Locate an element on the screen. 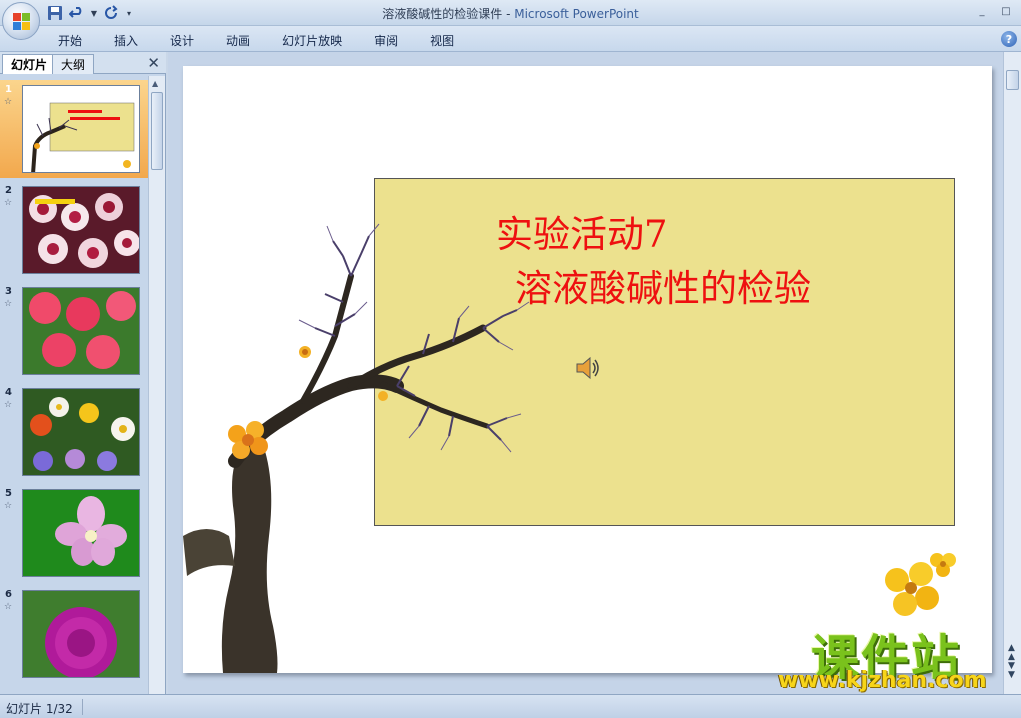 Image resolution: width=1021 pixels, height=718 pixels. maximize-button: □ is located at coordinates (1006, 11).